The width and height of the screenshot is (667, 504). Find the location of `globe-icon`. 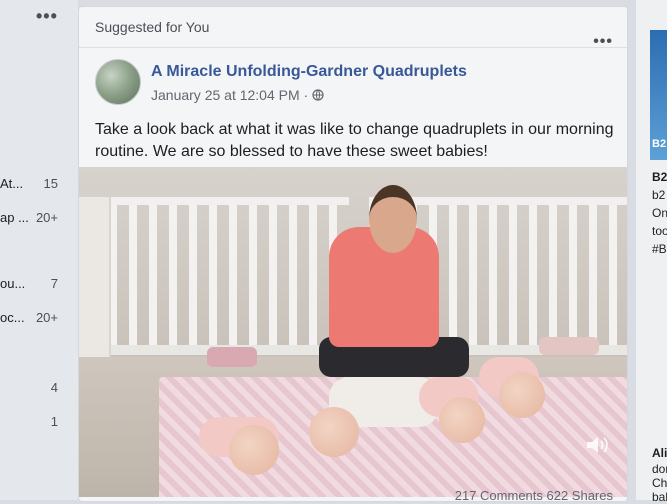

globe-icon is located at coordinates (318, 95).